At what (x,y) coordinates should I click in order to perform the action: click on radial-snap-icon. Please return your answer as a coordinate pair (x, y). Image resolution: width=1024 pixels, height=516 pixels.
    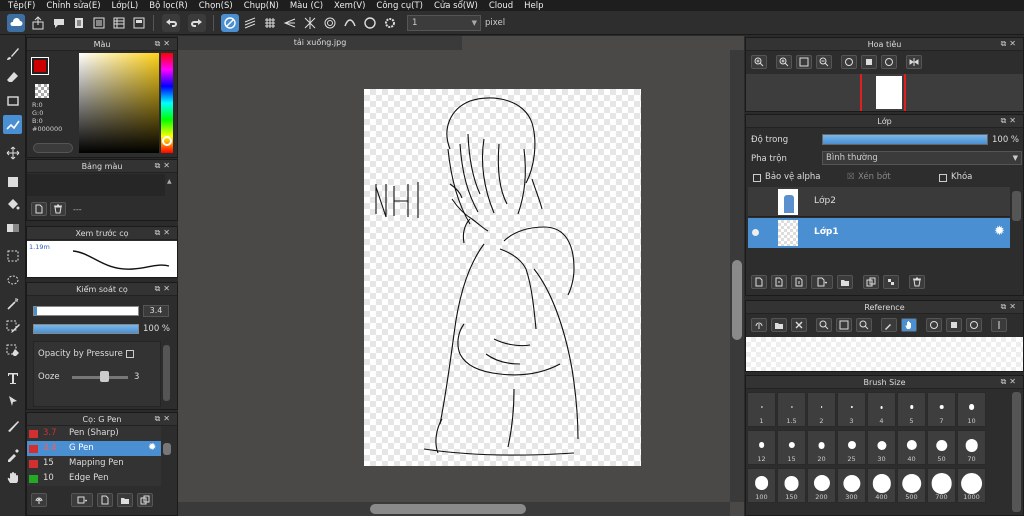
    Looking at the image, I should click on (290, 23).